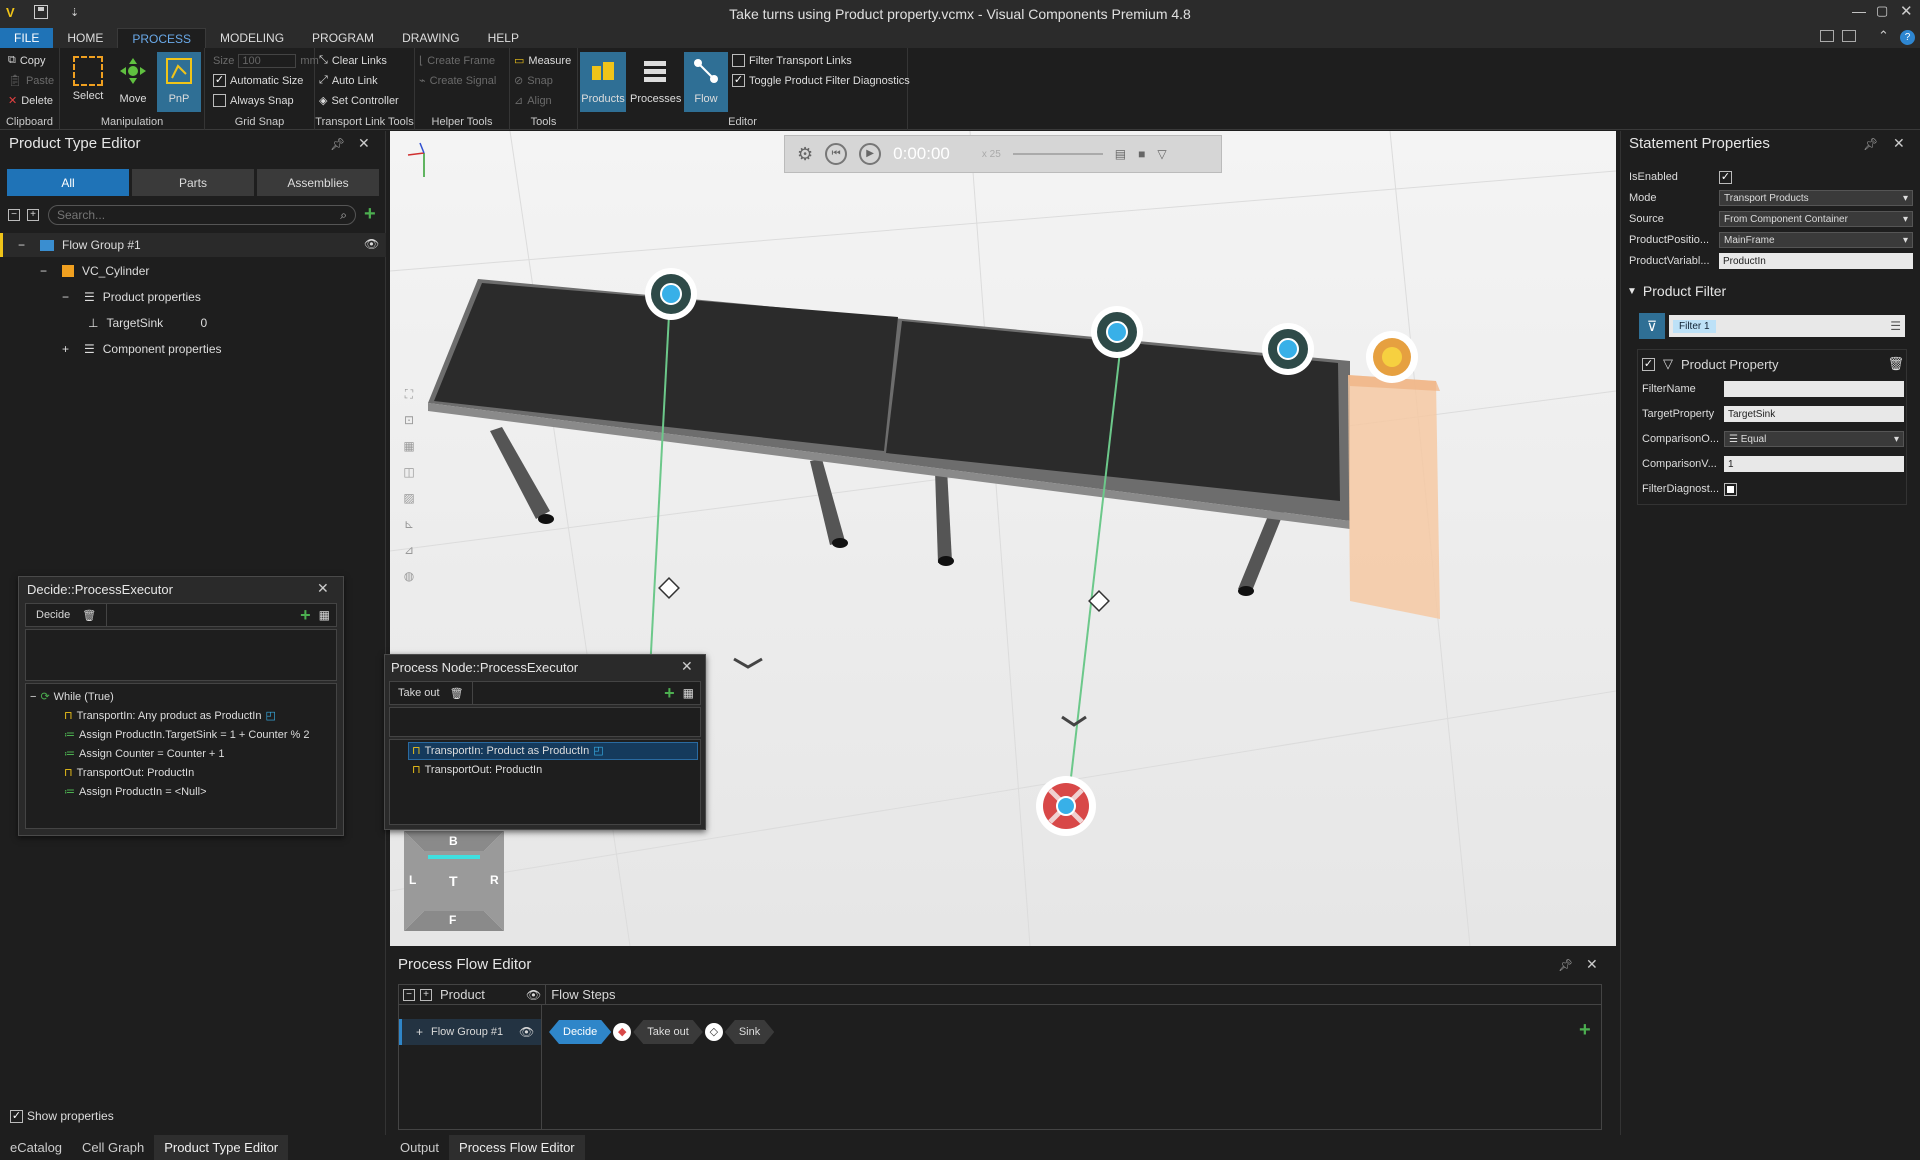 Image resolution: width=1920 pixels, height=1160 pixels. Describe the element at coordinates (603, 82) in the screenshot. I see `products-button: Products` at that location.